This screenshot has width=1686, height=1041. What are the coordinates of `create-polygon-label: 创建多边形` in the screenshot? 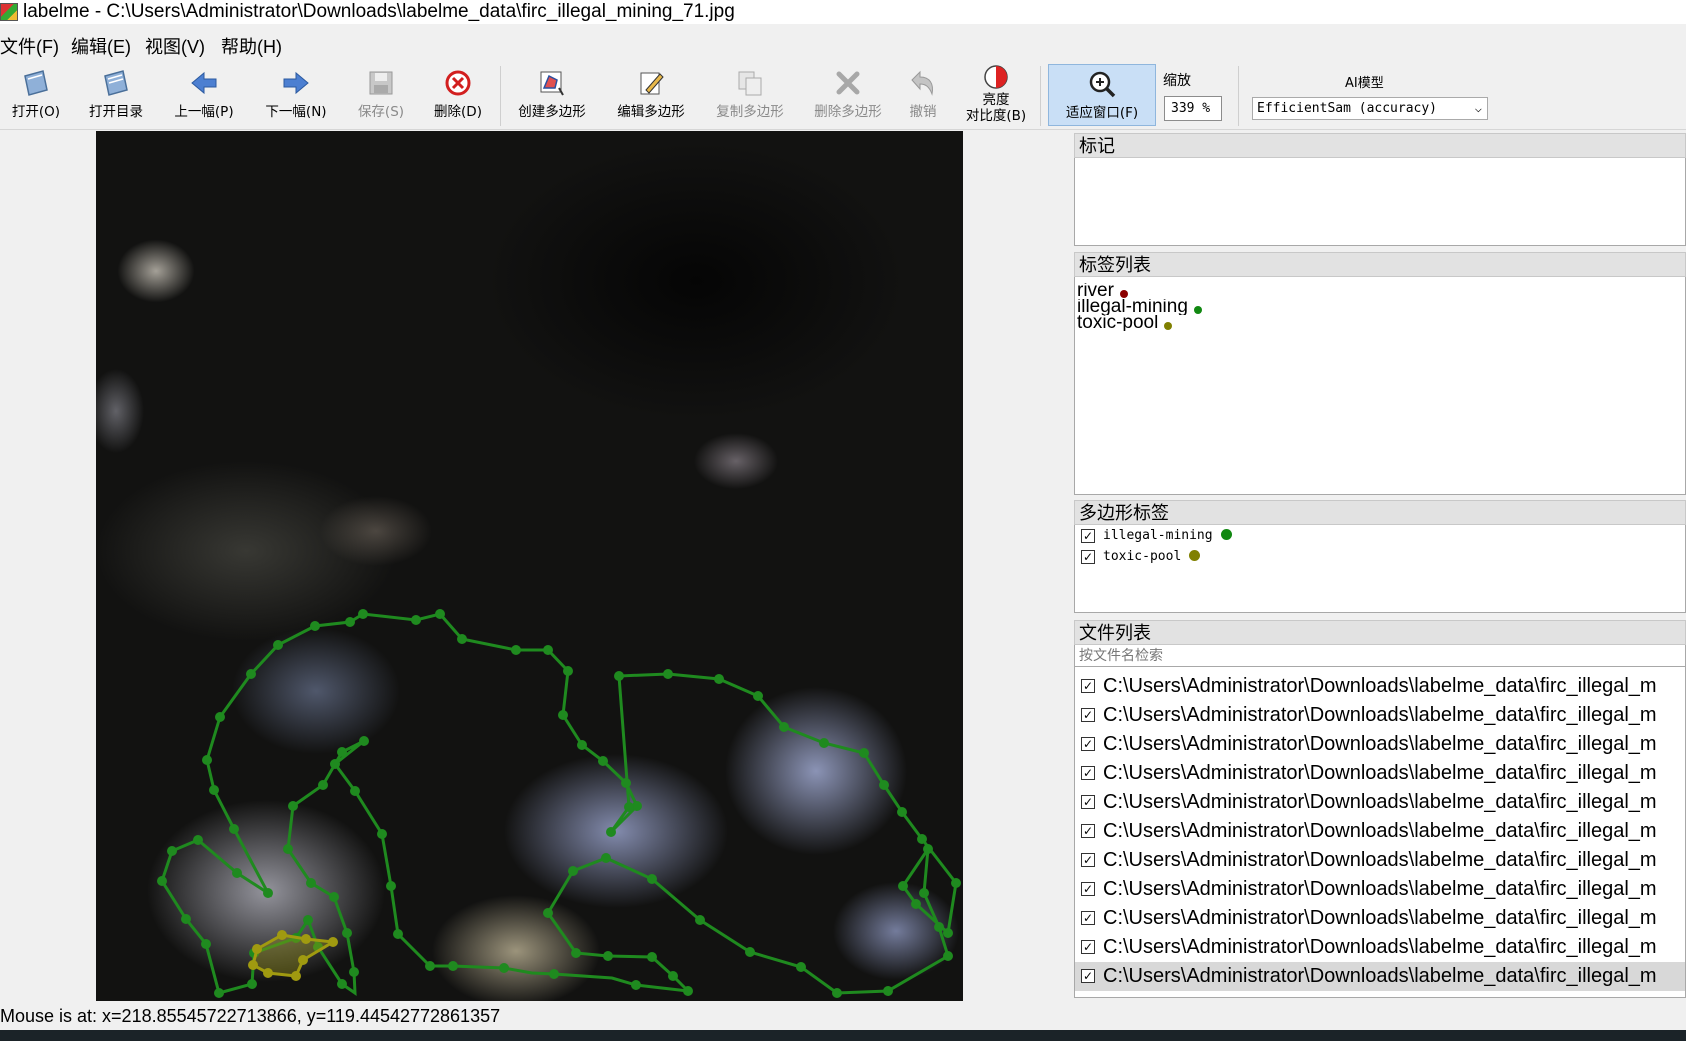 It's located at (552, 112).